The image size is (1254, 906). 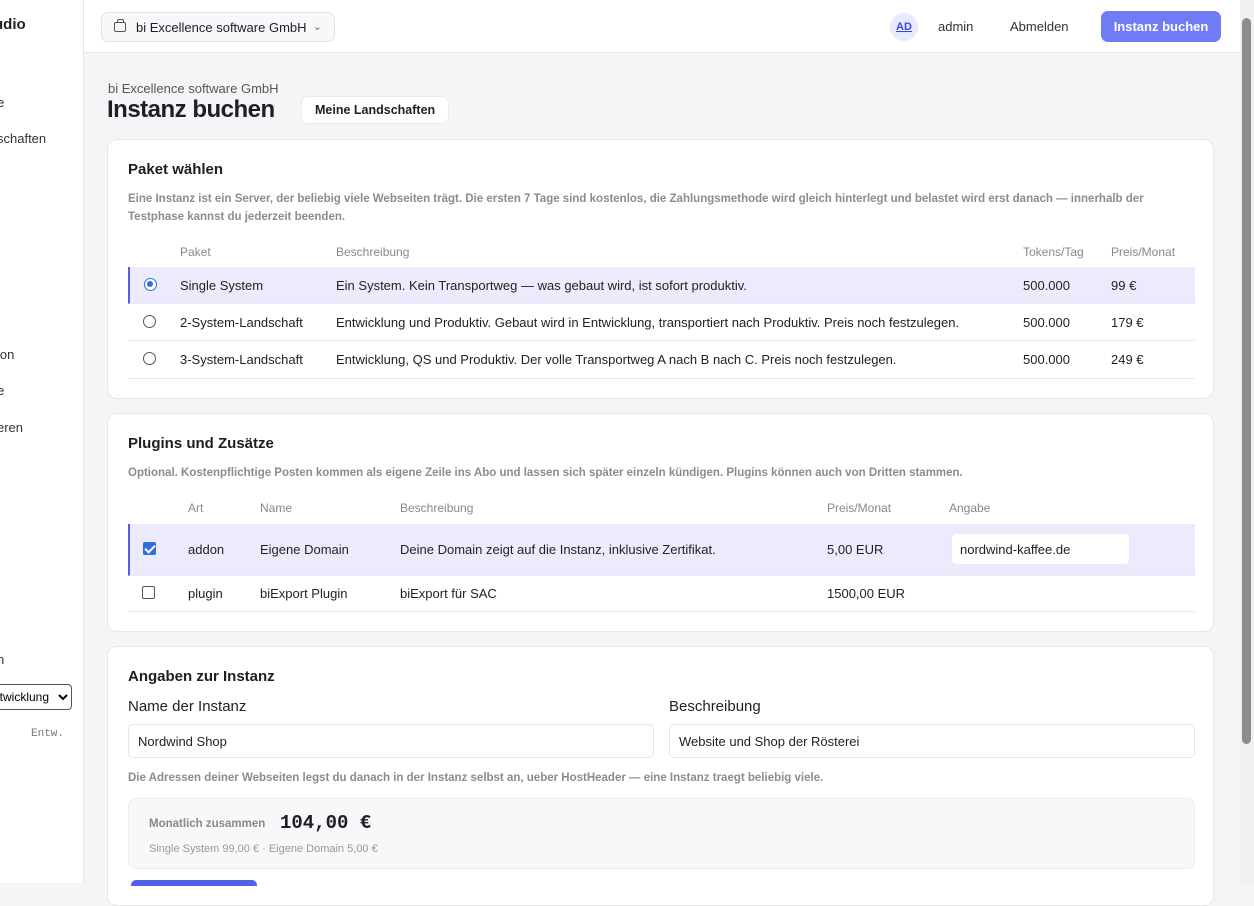 I want to click on col-header-angabe: Angabe, so click(x=970, y=508).